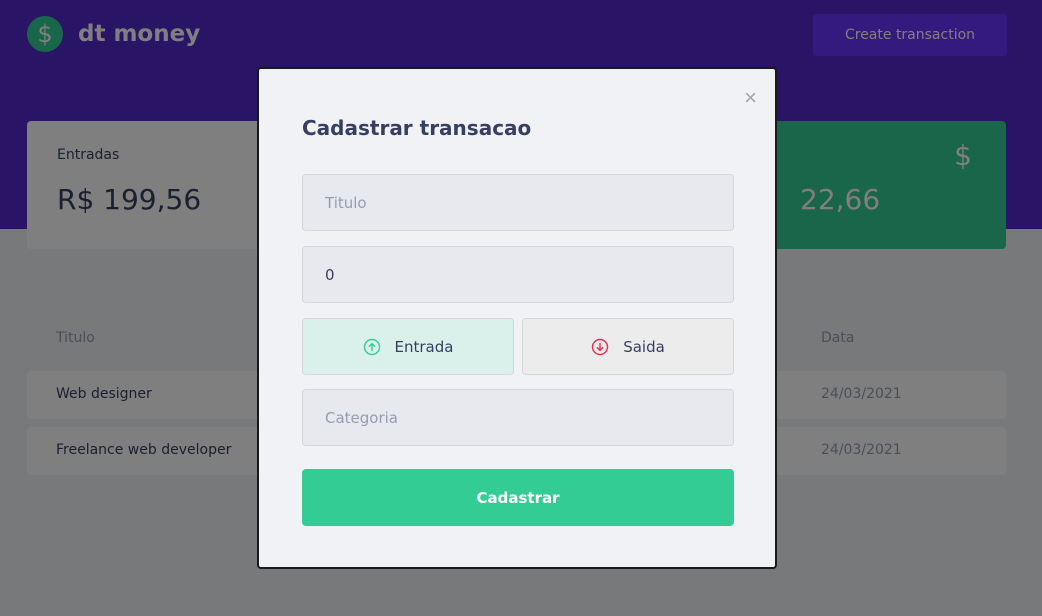  What do you see at coordinates (518, 202) in the screenshot?
I see `title-input` at bounding box center [518, 202].